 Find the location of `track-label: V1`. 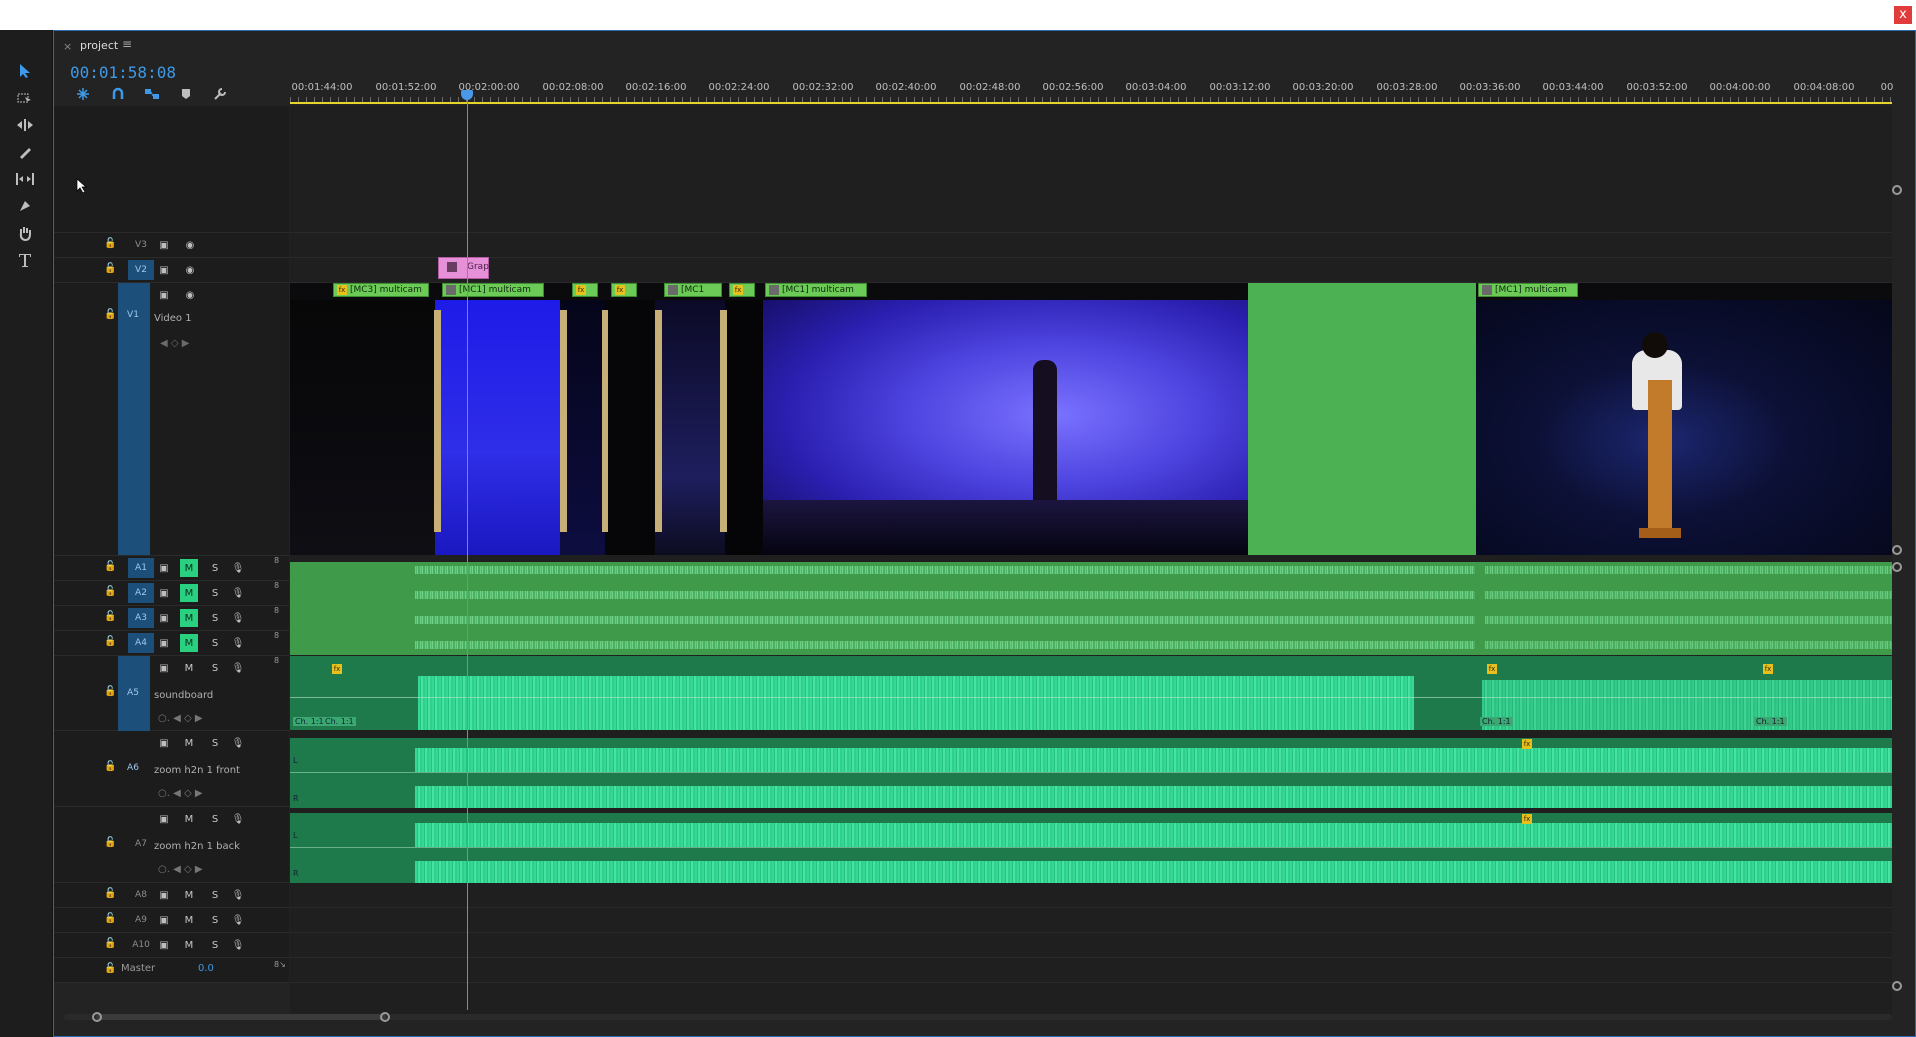

track-label: V1 is located at coordinates (133, 315).